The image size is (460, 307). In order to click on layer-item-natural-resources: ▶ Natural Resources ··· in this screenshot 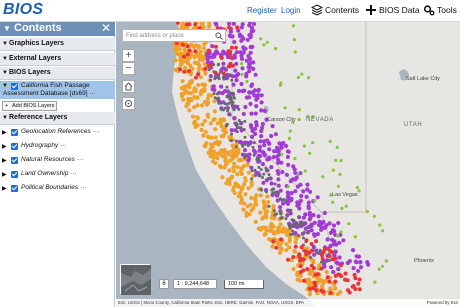, I will do `click(57, 160)`.